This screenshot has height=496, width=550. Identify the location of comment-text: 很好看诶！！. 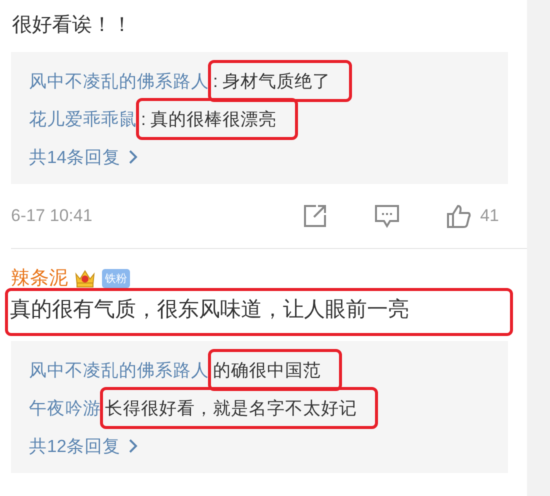
(72, 25).